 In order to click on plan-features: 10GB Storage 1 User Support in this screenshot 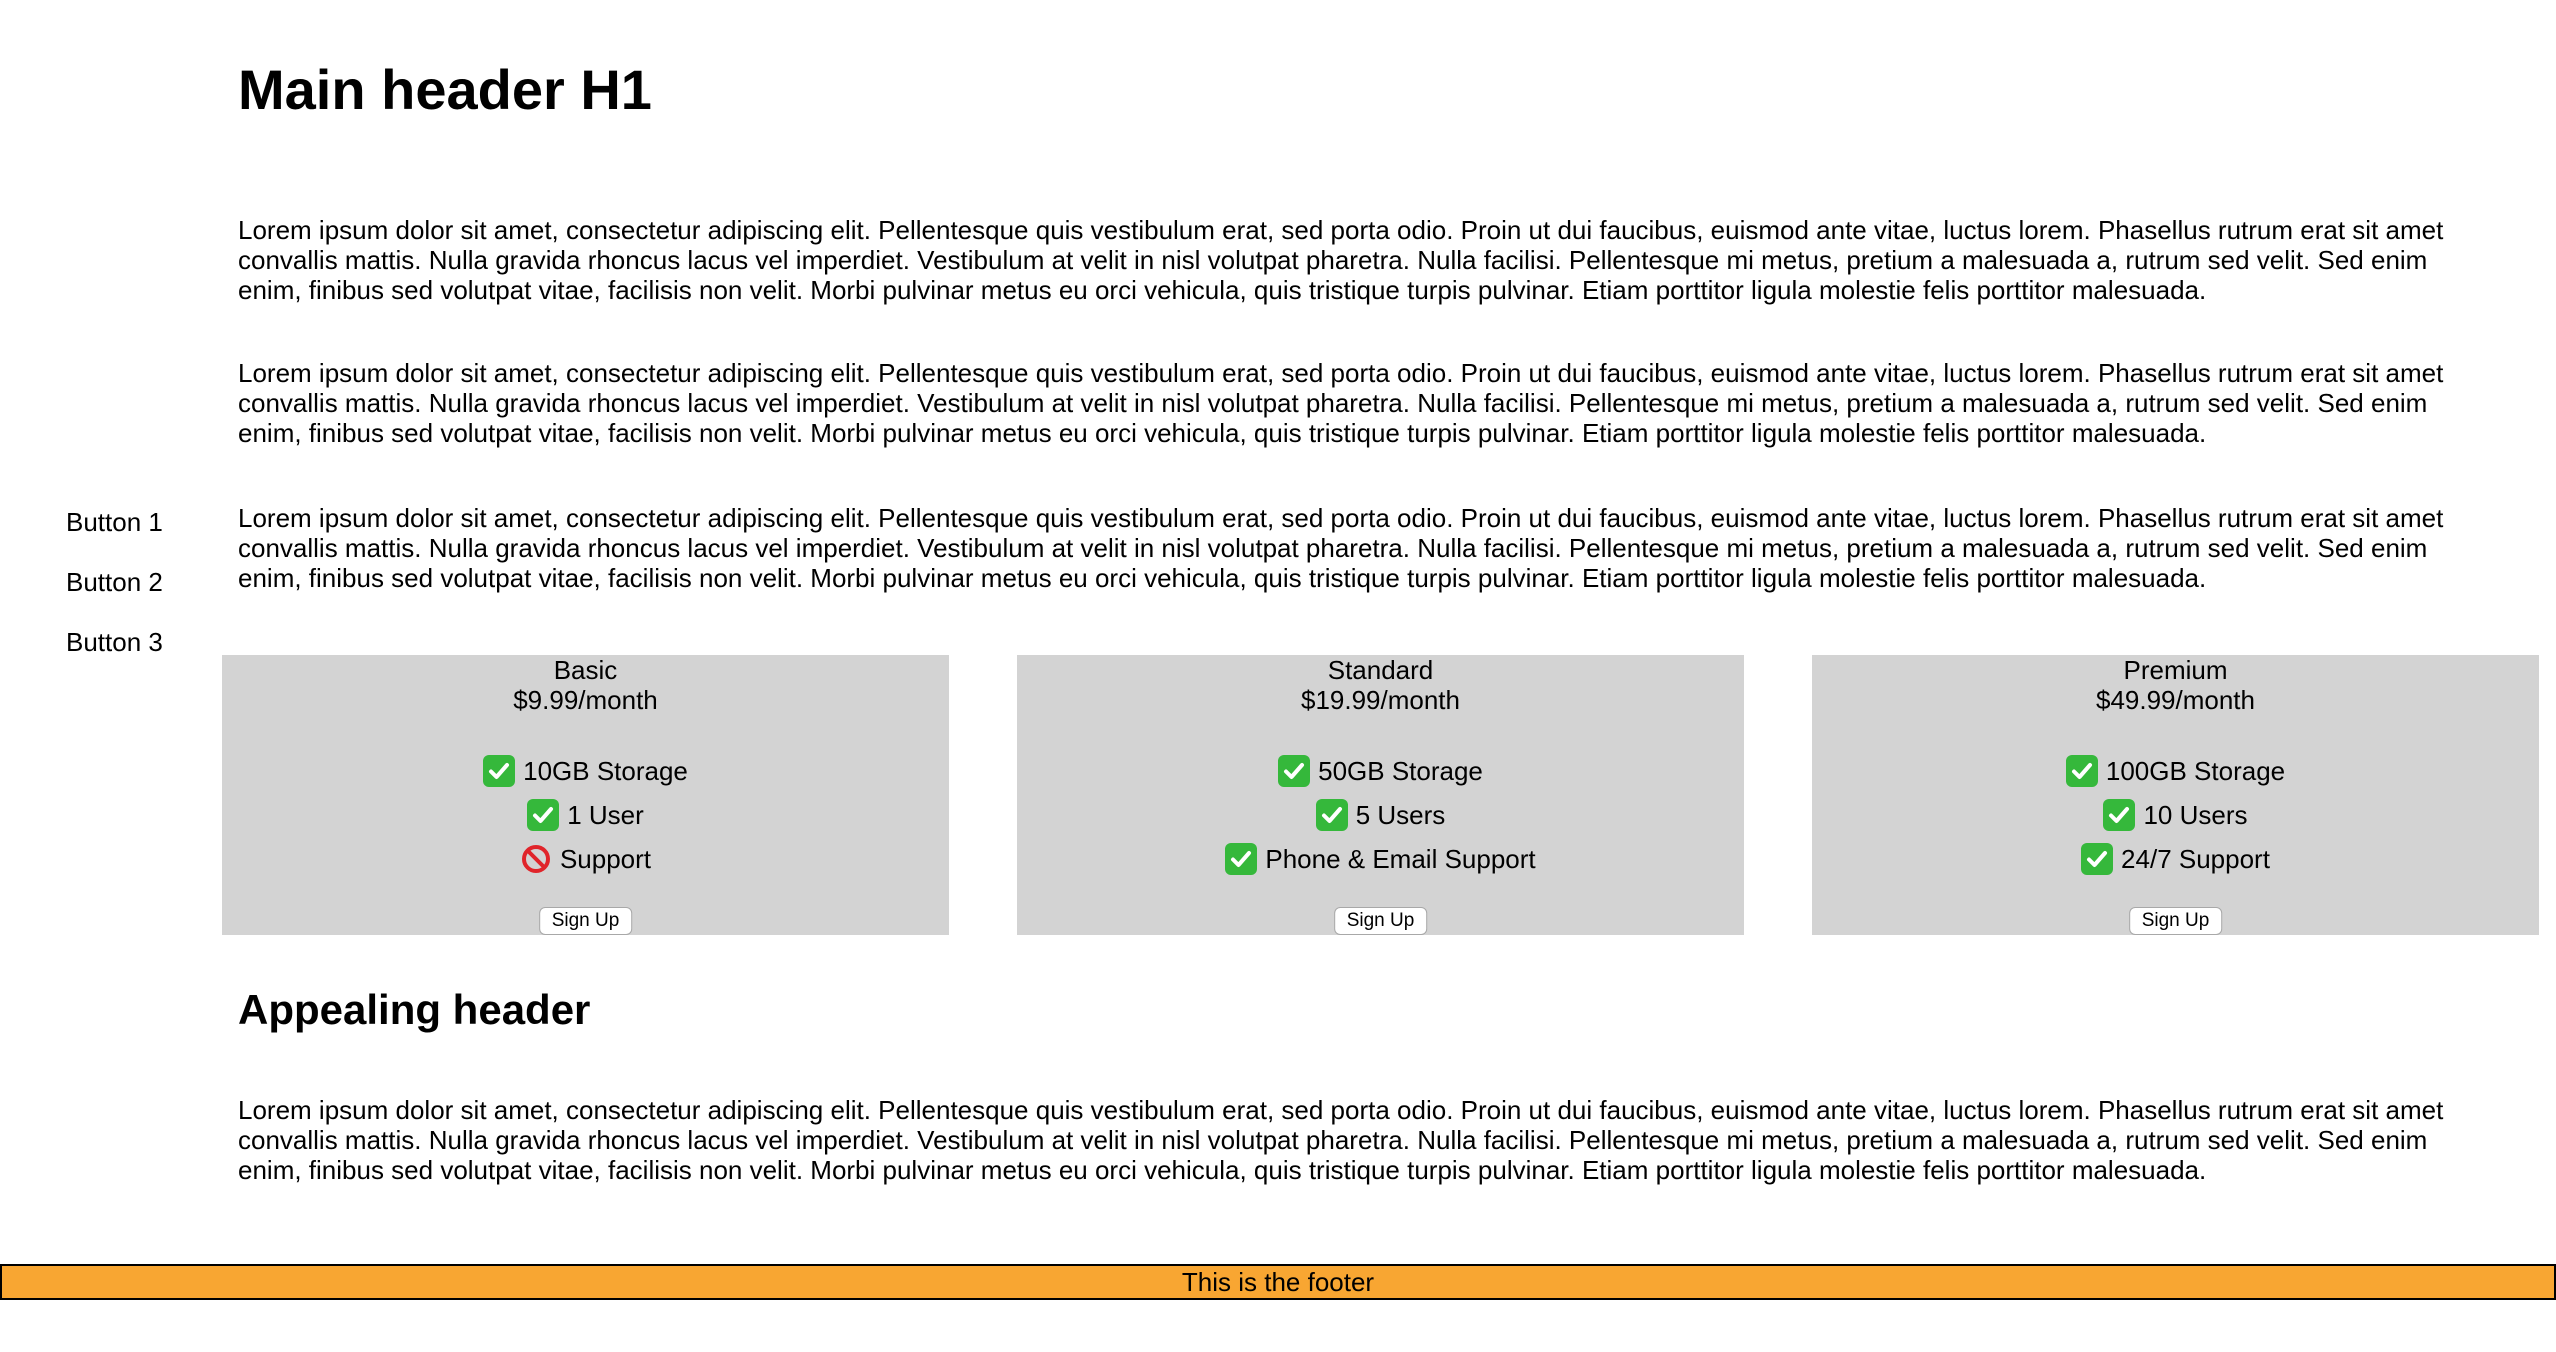, I will do `click(585, 815)`.